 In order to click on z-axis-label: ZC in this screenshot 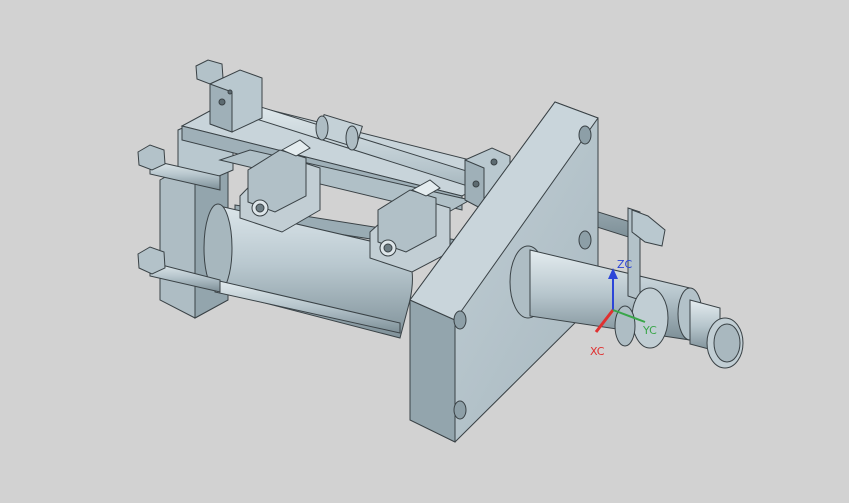, I will do `click(625, 264)`.